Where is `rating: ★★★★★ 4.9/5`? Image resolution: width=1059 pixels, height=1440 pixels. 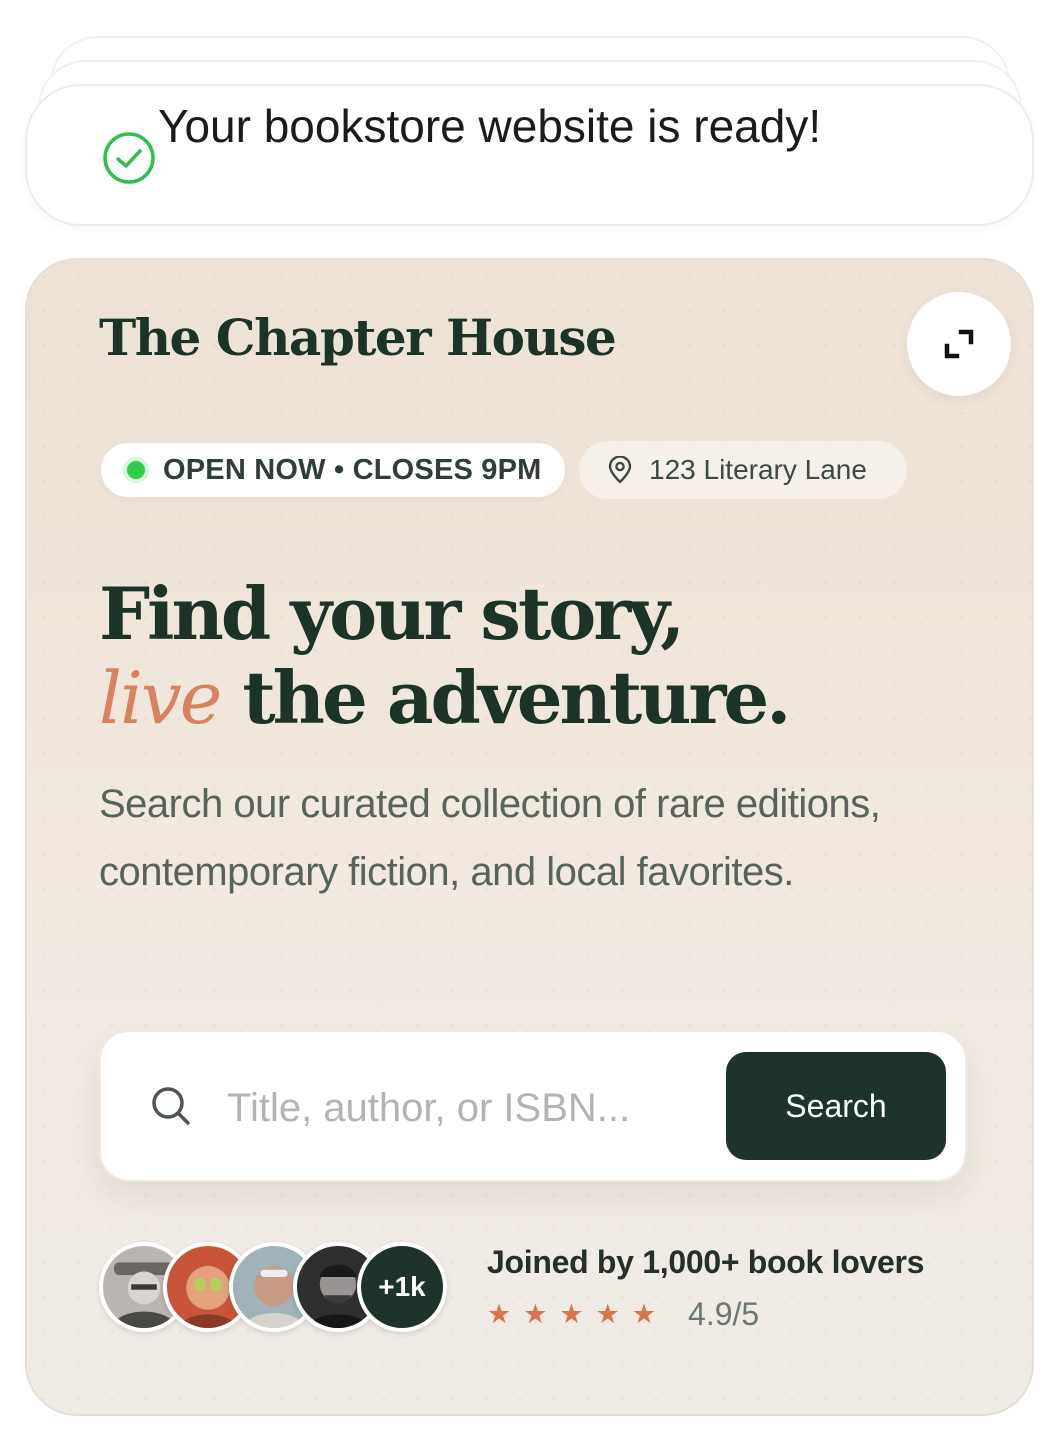
rating: ★★★★★ 4.9/5 is located at coordinates (623, 1314).